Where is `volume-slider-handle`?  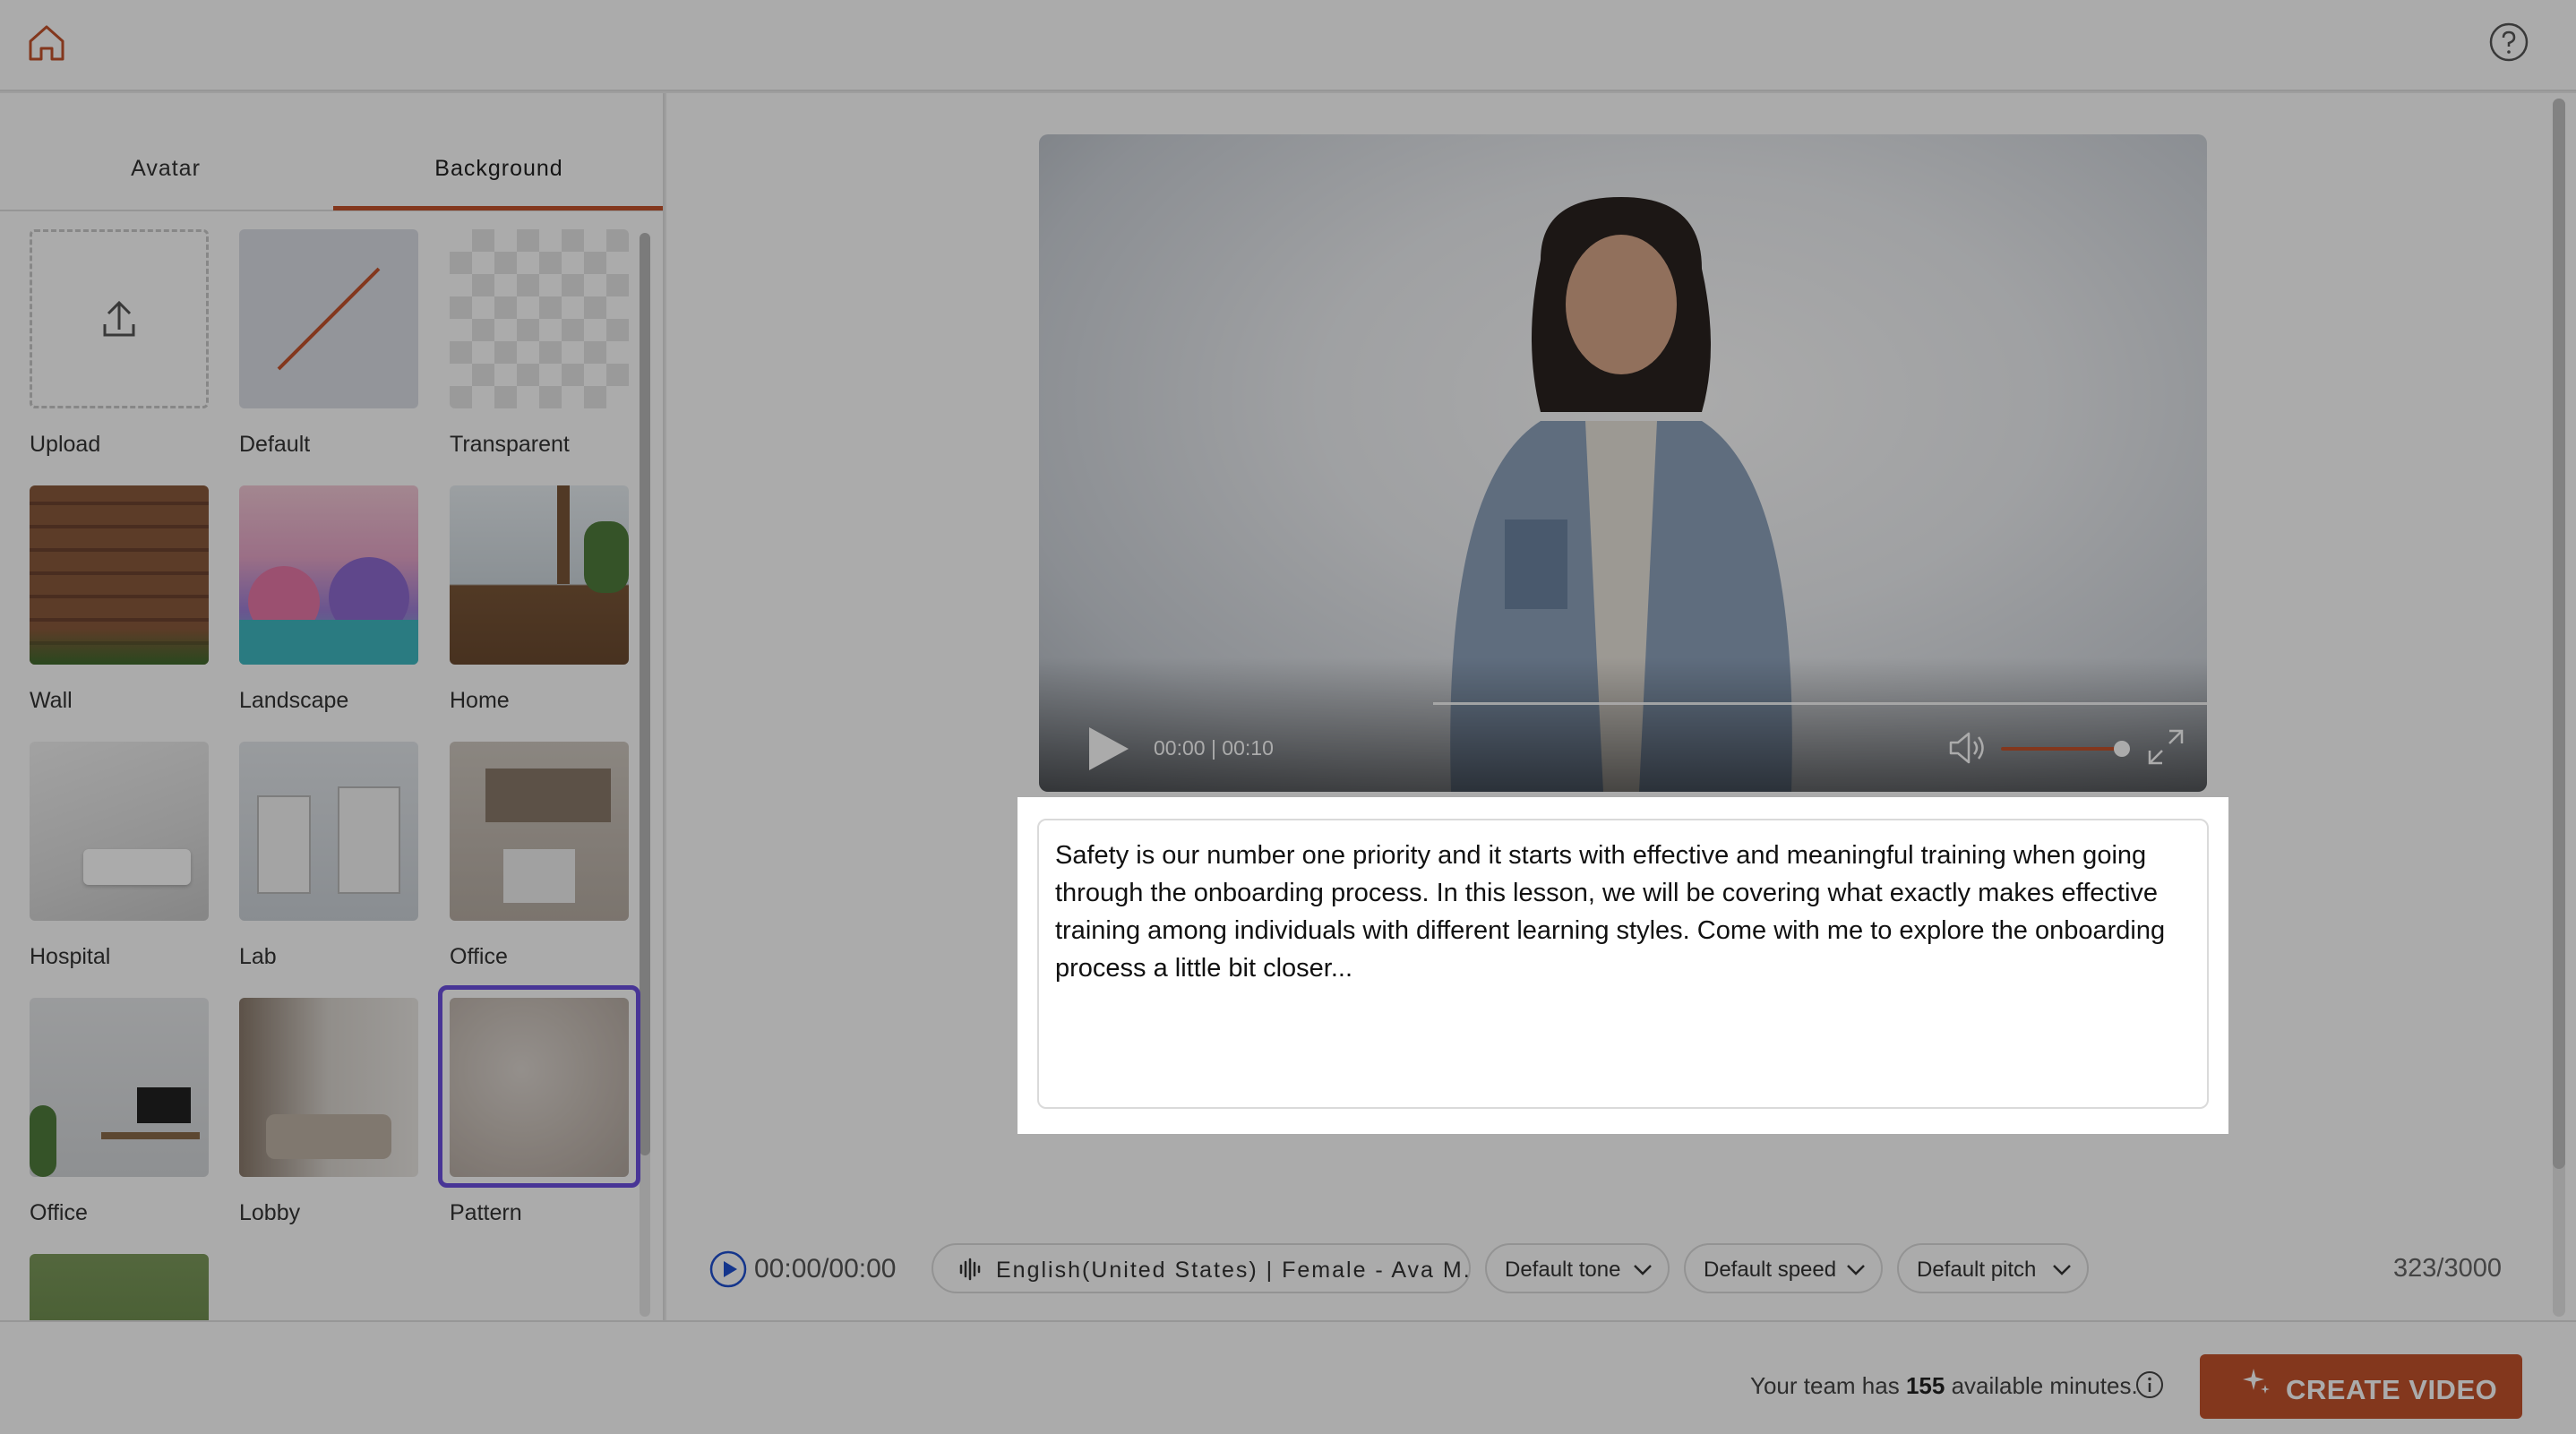
volume-slider-handle is located at coordinates (2122, 749).